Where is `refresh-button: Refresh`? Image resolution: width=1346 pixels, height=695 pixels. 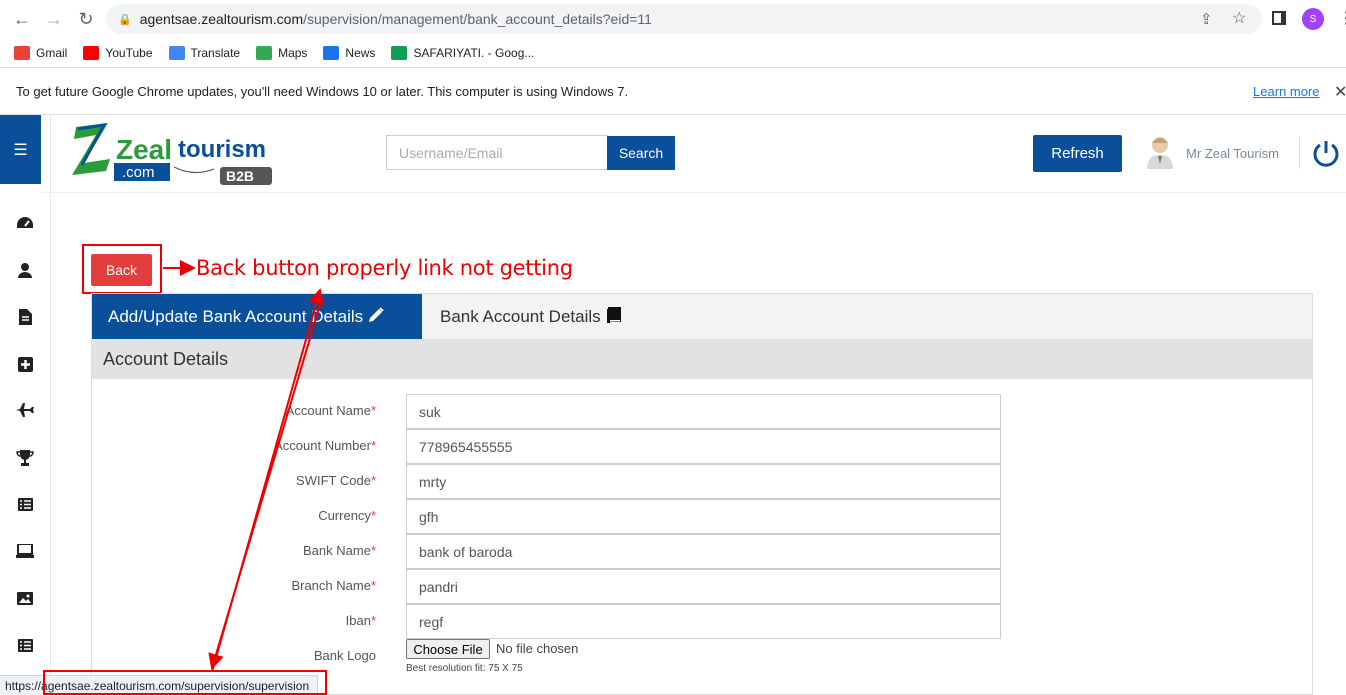 refresh-button: Refresh is located at coordinates (1077, 153).